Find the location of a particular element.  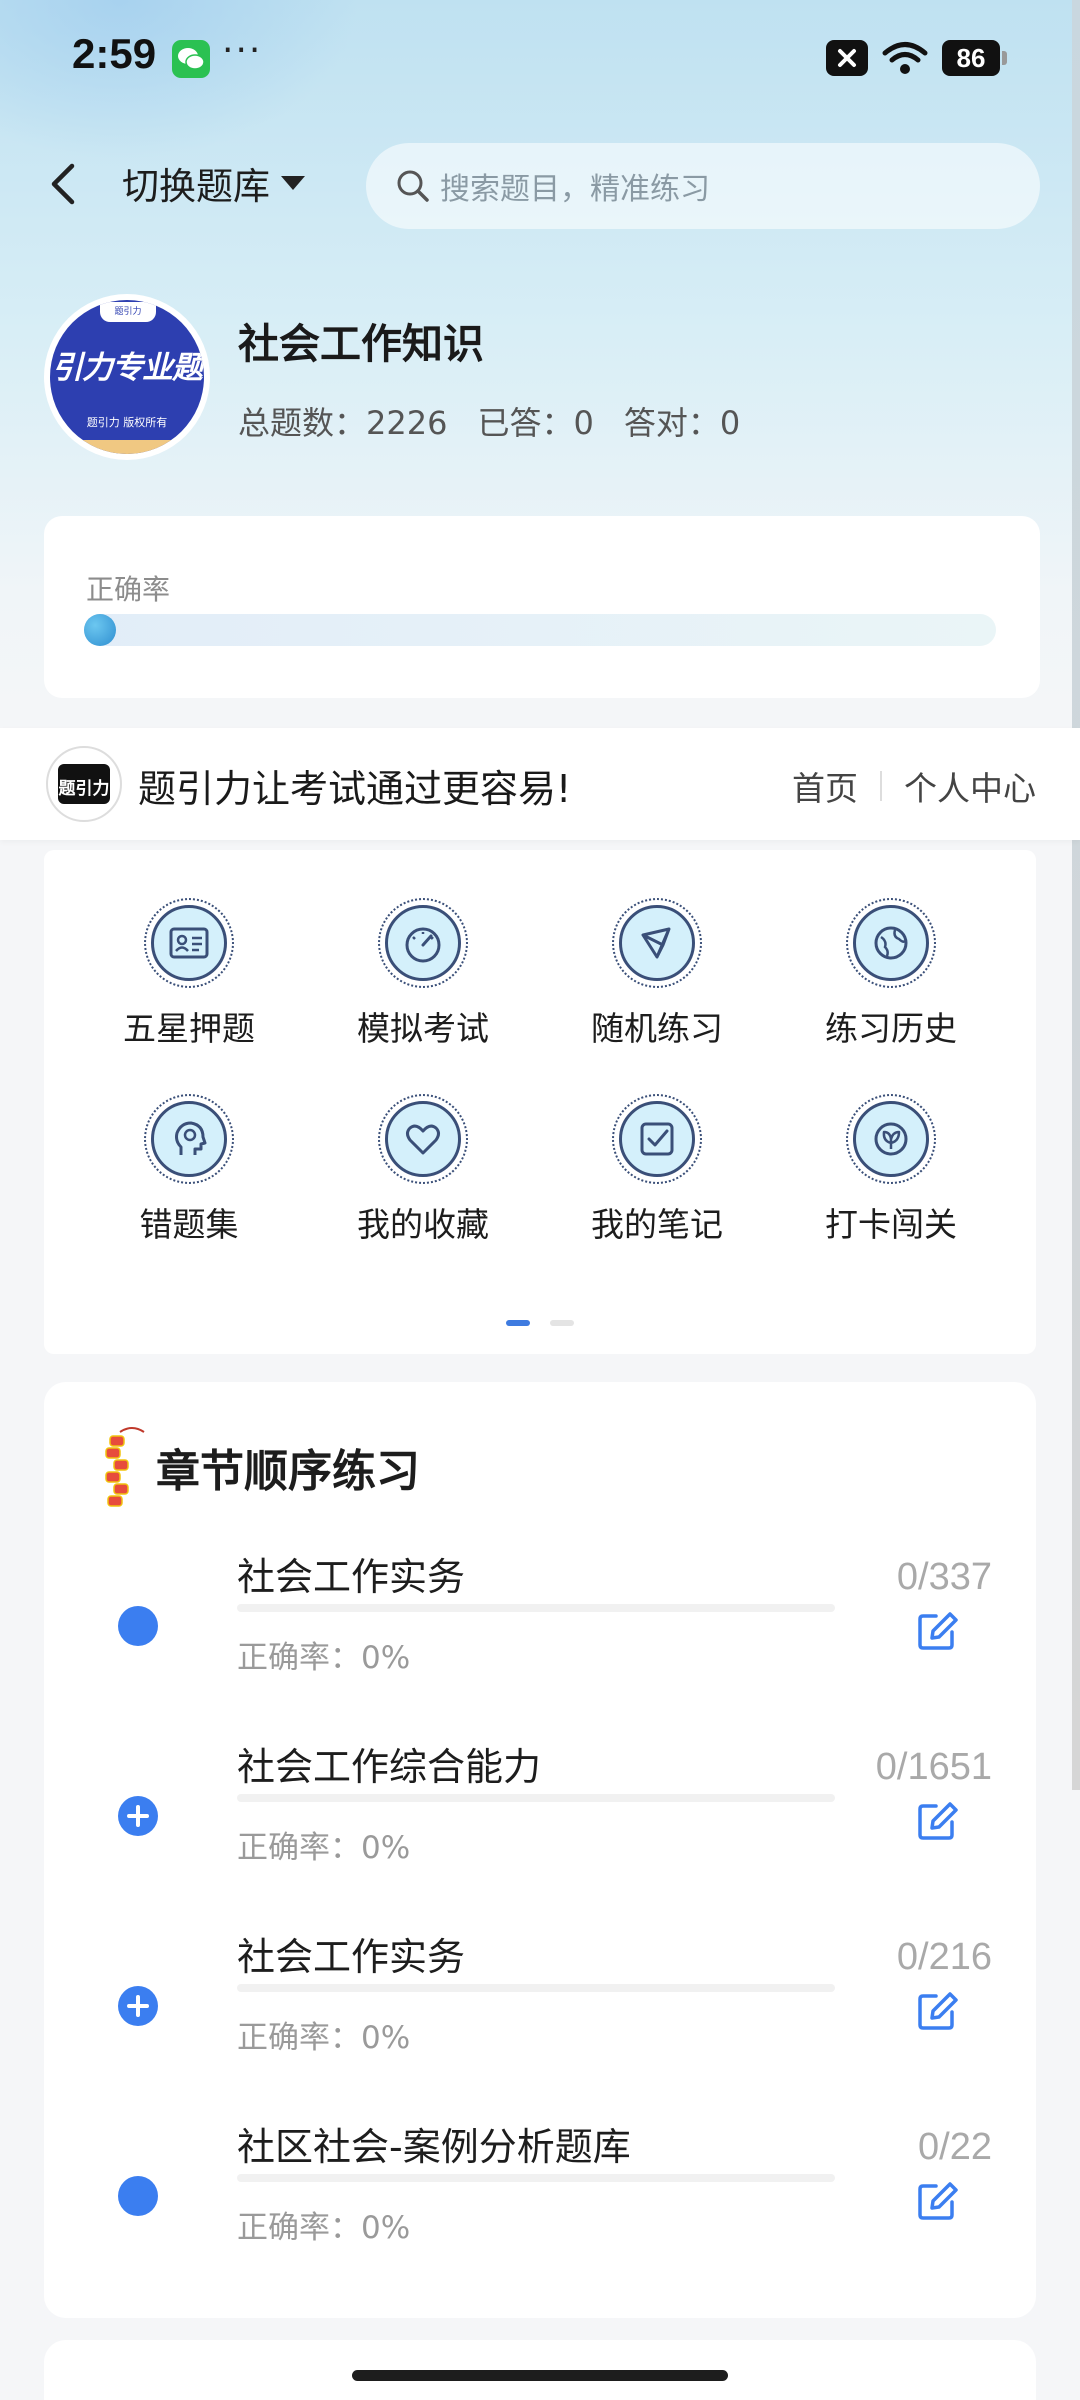

caret-down-icon is located at coordinates (293, 183).